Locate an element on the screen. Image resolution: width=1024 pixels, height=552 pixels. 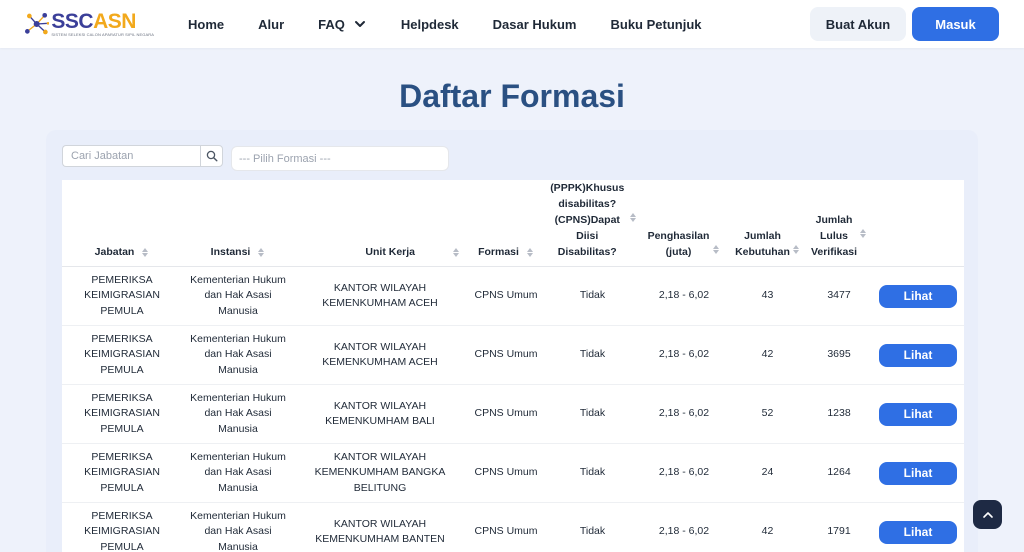
masuk-button: Masuk is located at coordinates (955, 24).